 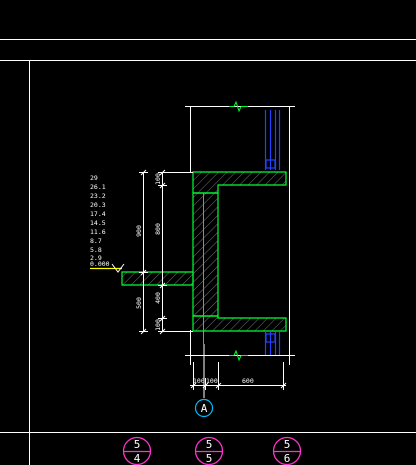 I want to click on left-dimension-texts: 900 500 100 800 400 100, so click(x=148, y=252).